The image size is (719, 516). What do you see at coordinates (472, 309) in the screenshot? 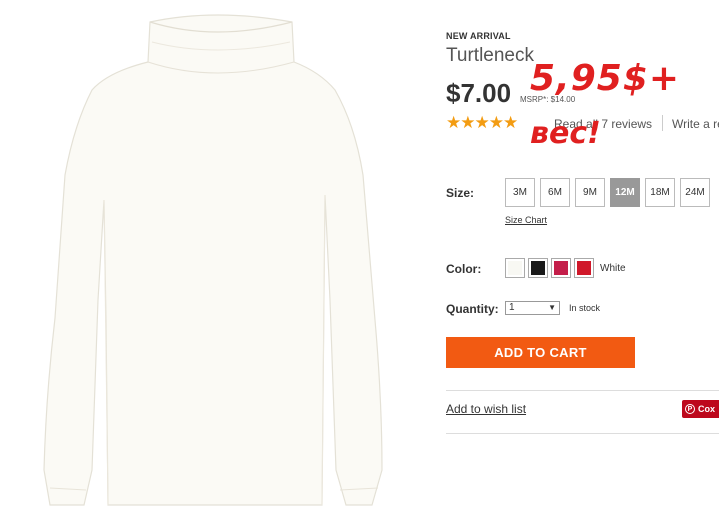
I see `quantity-label: Quantity:` at bounding box center [472, 309].